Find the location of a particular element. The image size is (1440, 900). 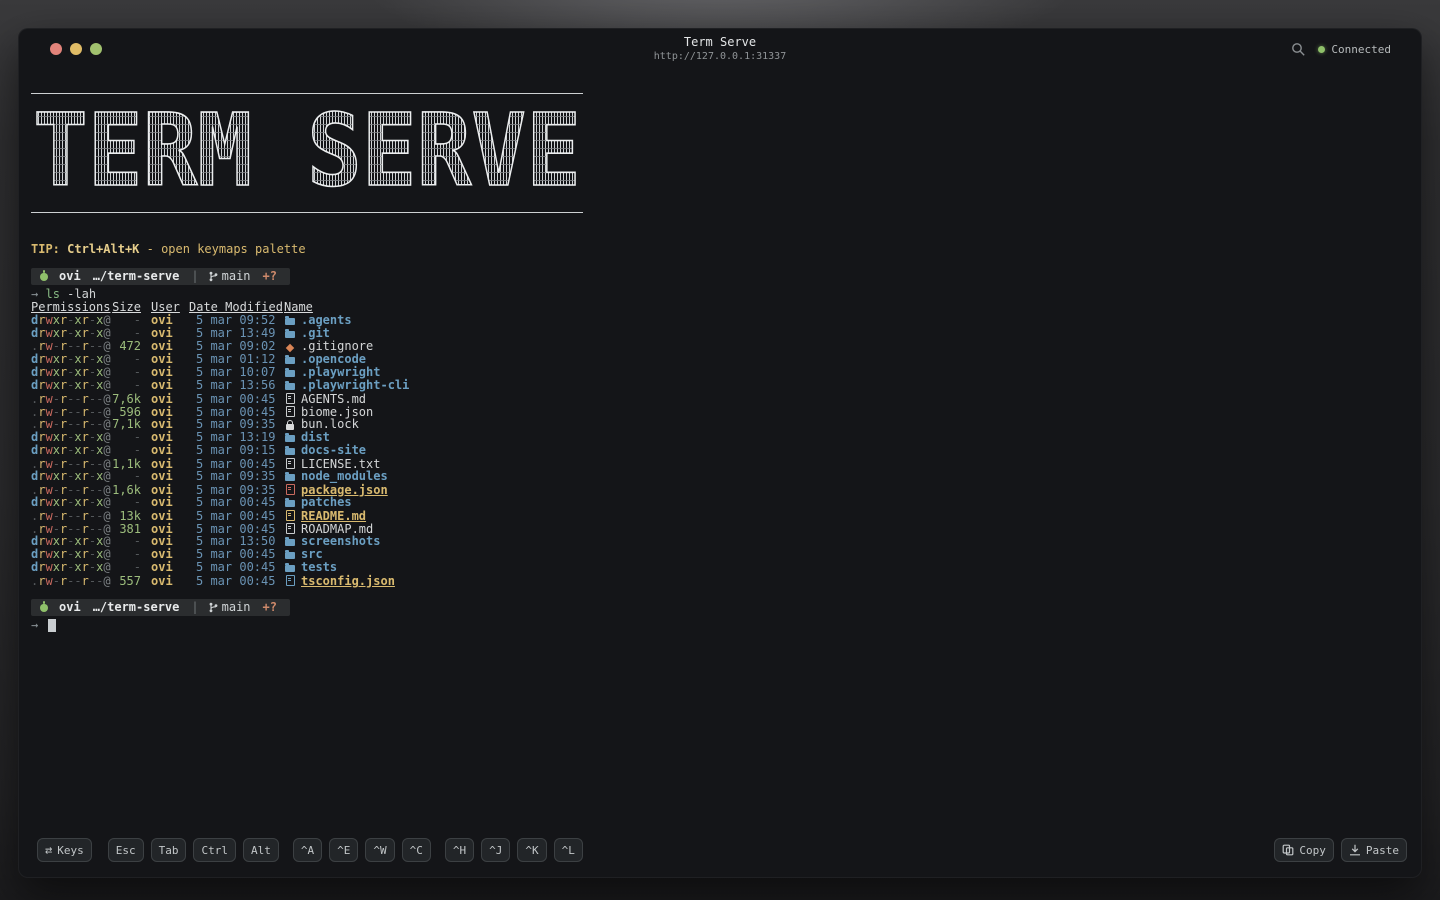

tip-shortcut: Ctrl+Alt+K is located at coordinates (103, 249).